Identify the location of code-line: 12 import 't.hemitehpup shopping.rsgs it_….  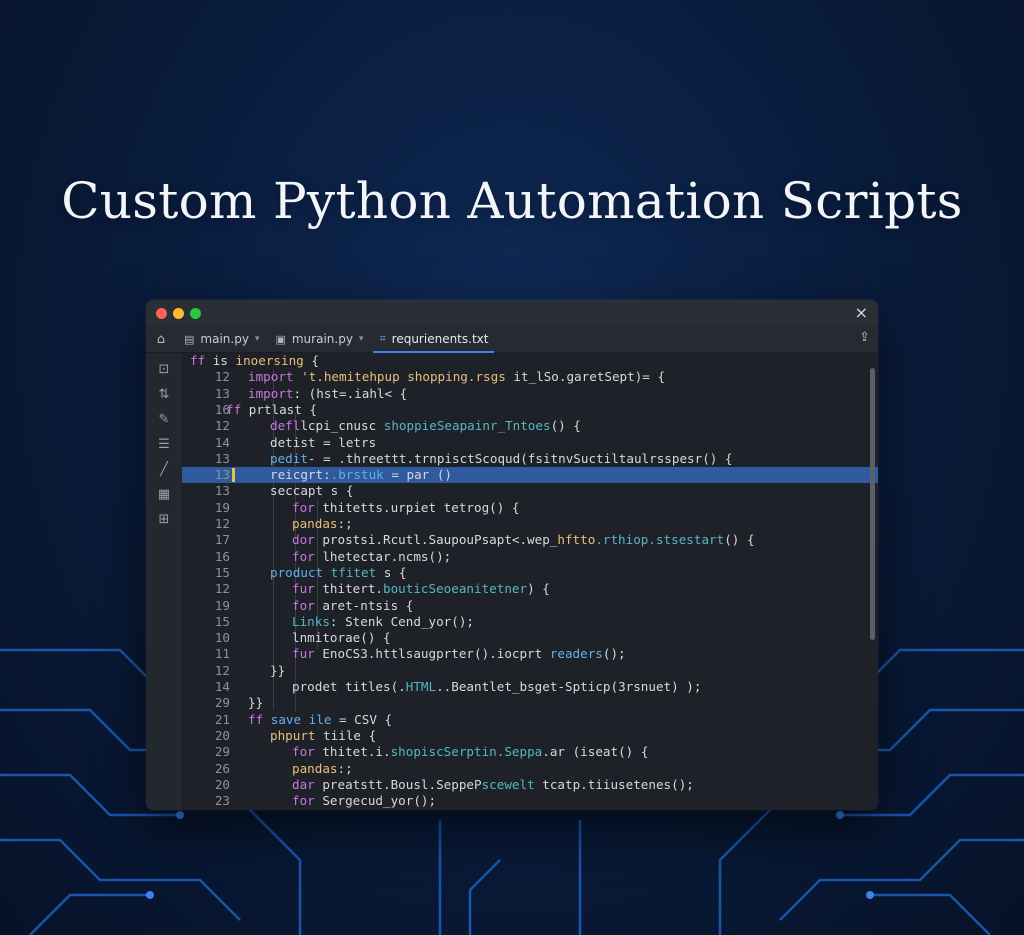
(530, 377).